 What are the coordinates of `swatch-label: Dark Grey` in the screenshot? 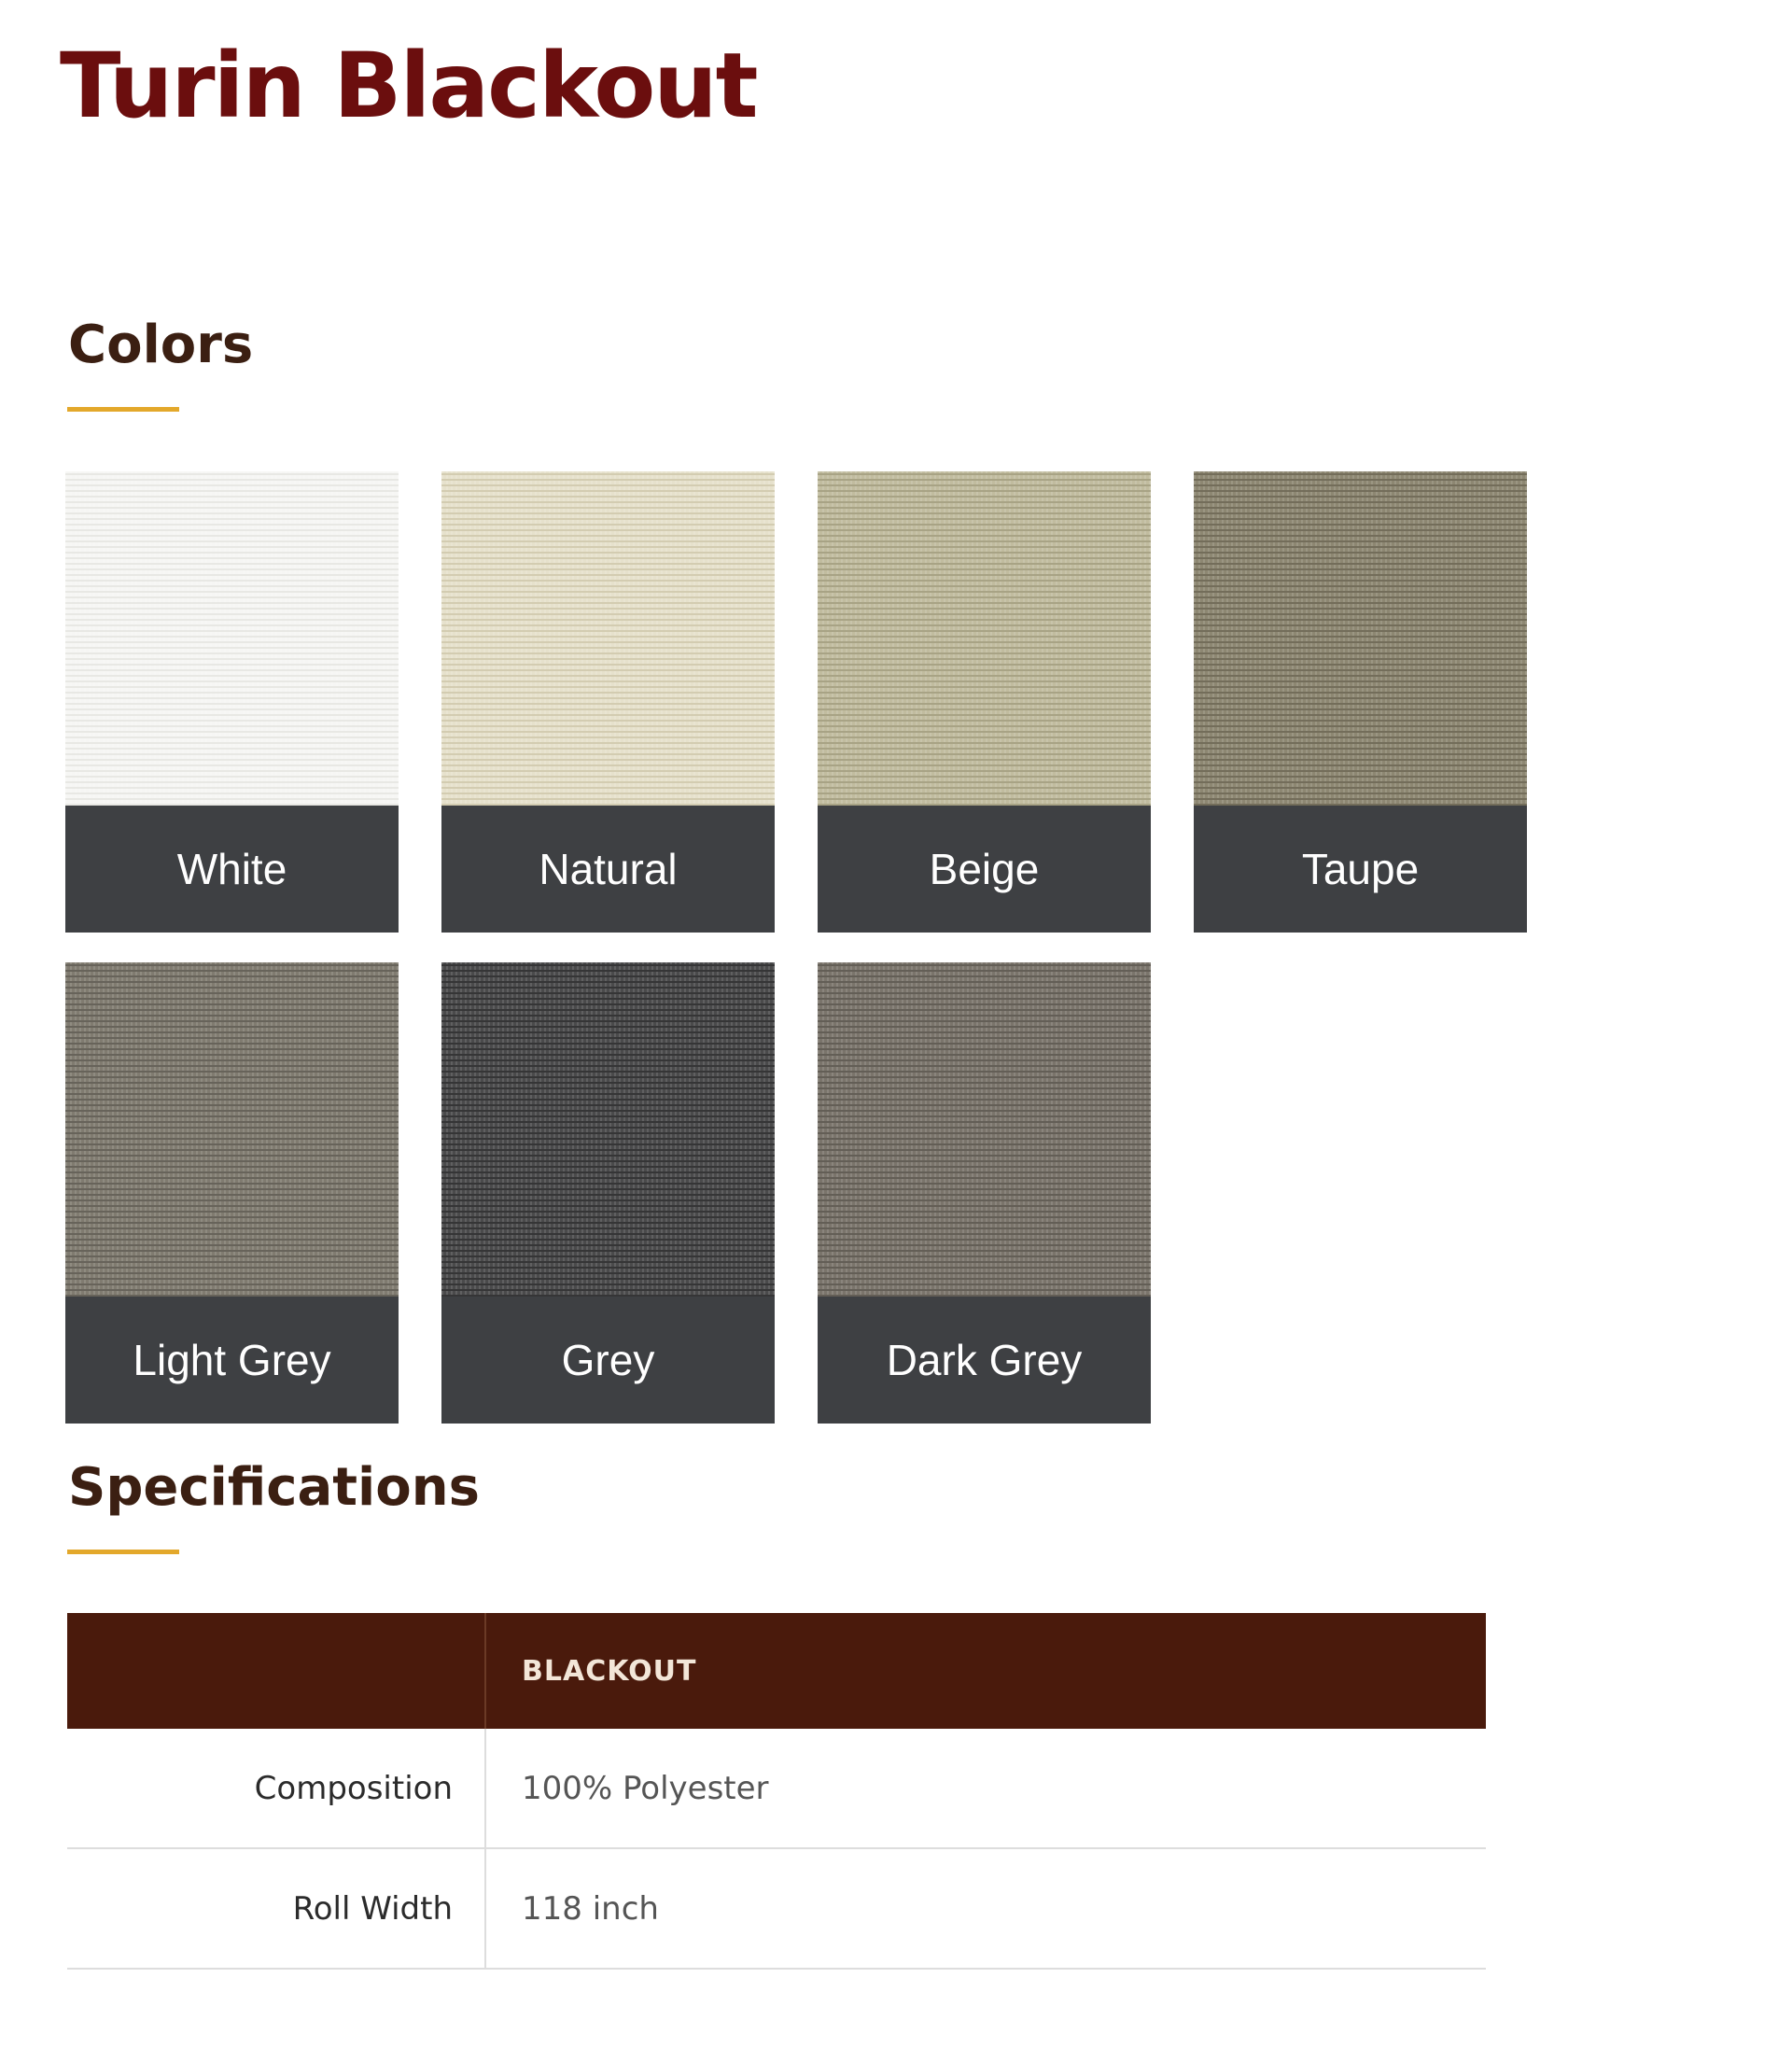 It's located at (984, 1360).